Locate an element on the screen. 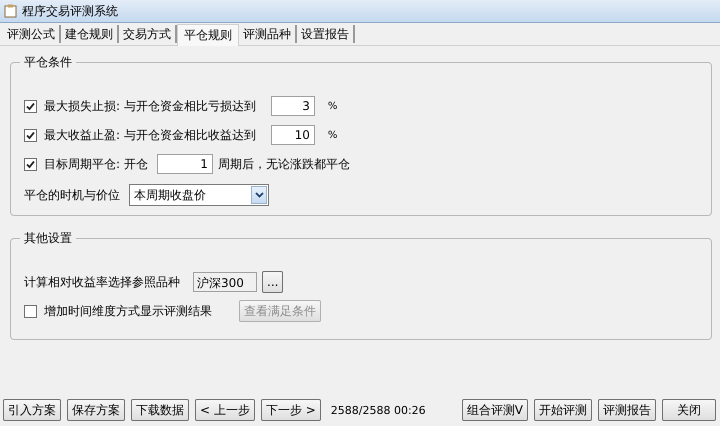 The image size is (720, 426). toolbar-button: 组合评测V is located at coordinates (495, 410).